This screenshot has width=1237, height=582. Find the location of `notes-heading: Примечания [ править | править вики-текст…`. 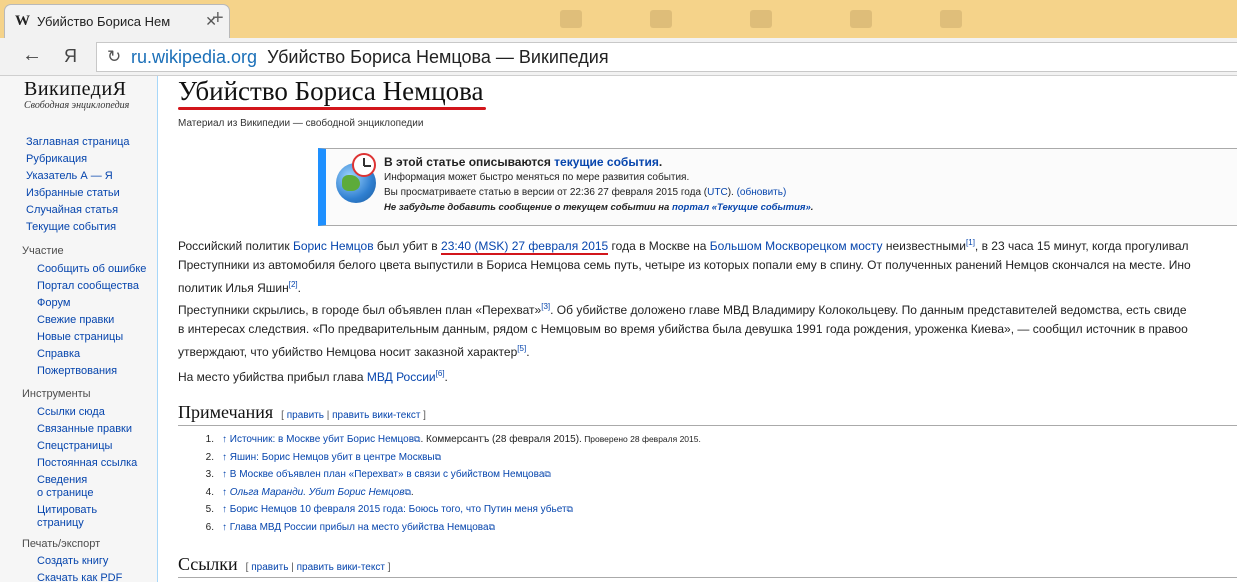

notes-heading: Примечания [ править | править вики-текст… is located at coordinates (302, 412).